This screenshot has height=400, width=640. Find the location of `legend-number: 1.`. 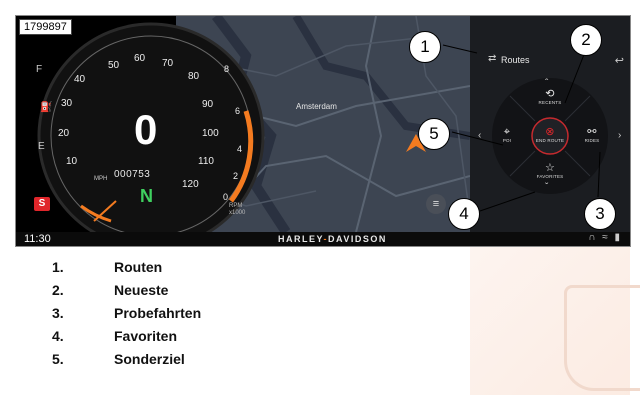

legend-number: 1. is located at coordinates (58, 267).